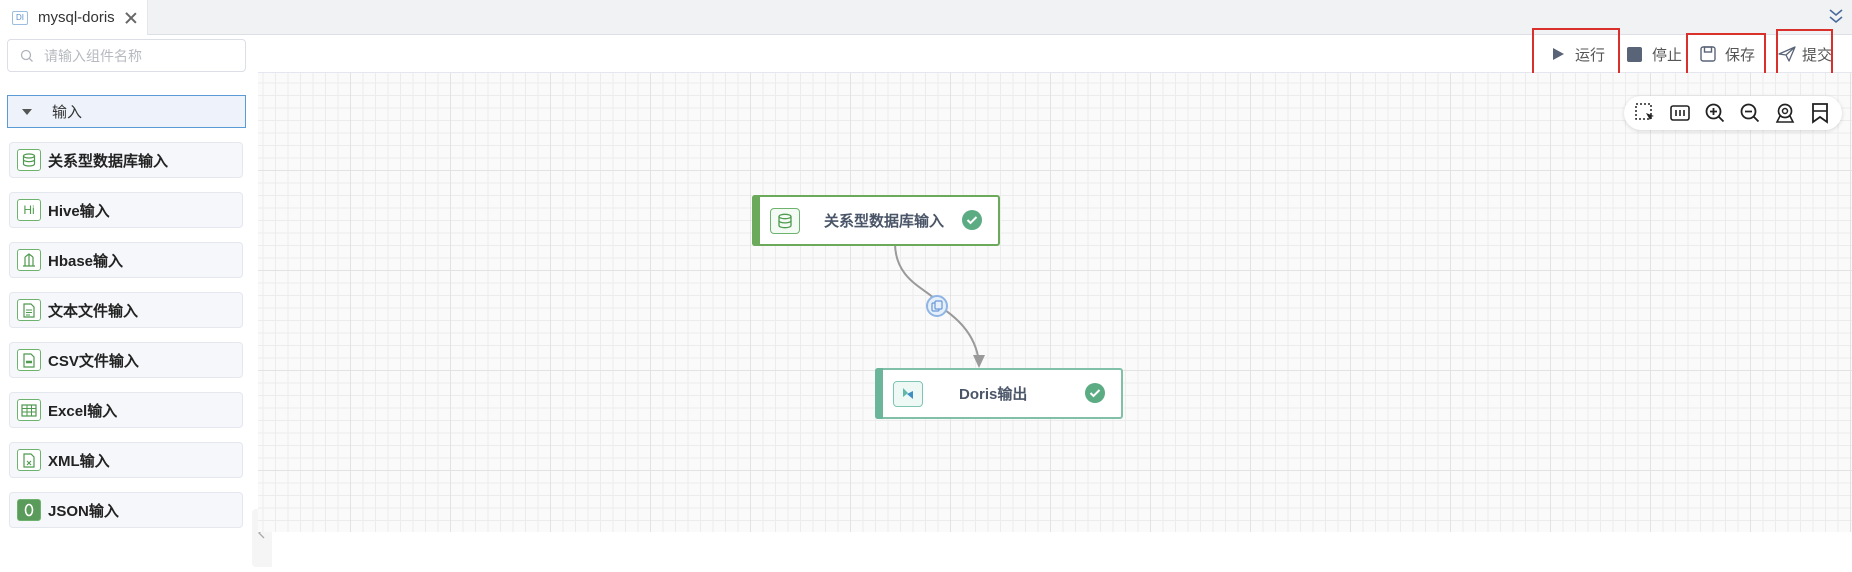 The height and width of the screenshot is (572, 1852). Describe the element at coordinates (26, 55) in the screenshot. I see `search-icon` at that location.